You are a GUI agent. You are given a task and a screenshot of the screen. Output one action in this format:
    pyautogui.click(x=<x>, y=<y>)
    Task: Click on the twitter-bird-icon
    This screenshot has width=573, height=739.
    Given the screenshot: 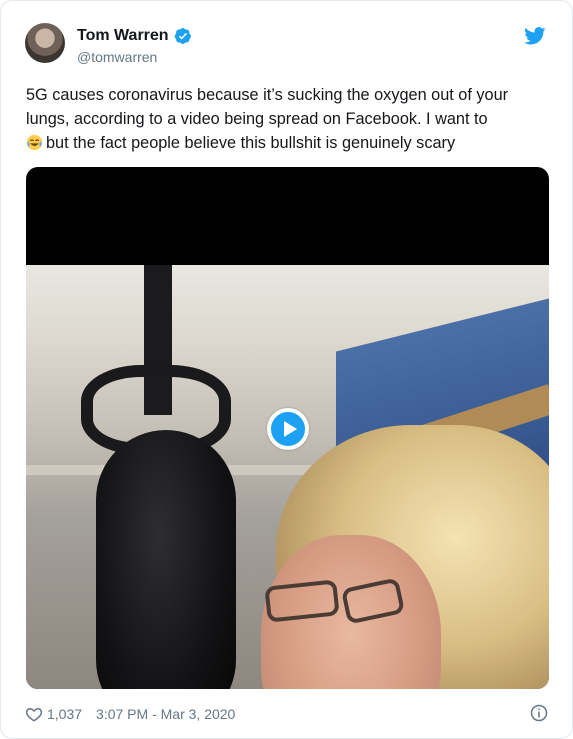 What is the action you would take?
    pyautogui.click(x=535, y=36)
    